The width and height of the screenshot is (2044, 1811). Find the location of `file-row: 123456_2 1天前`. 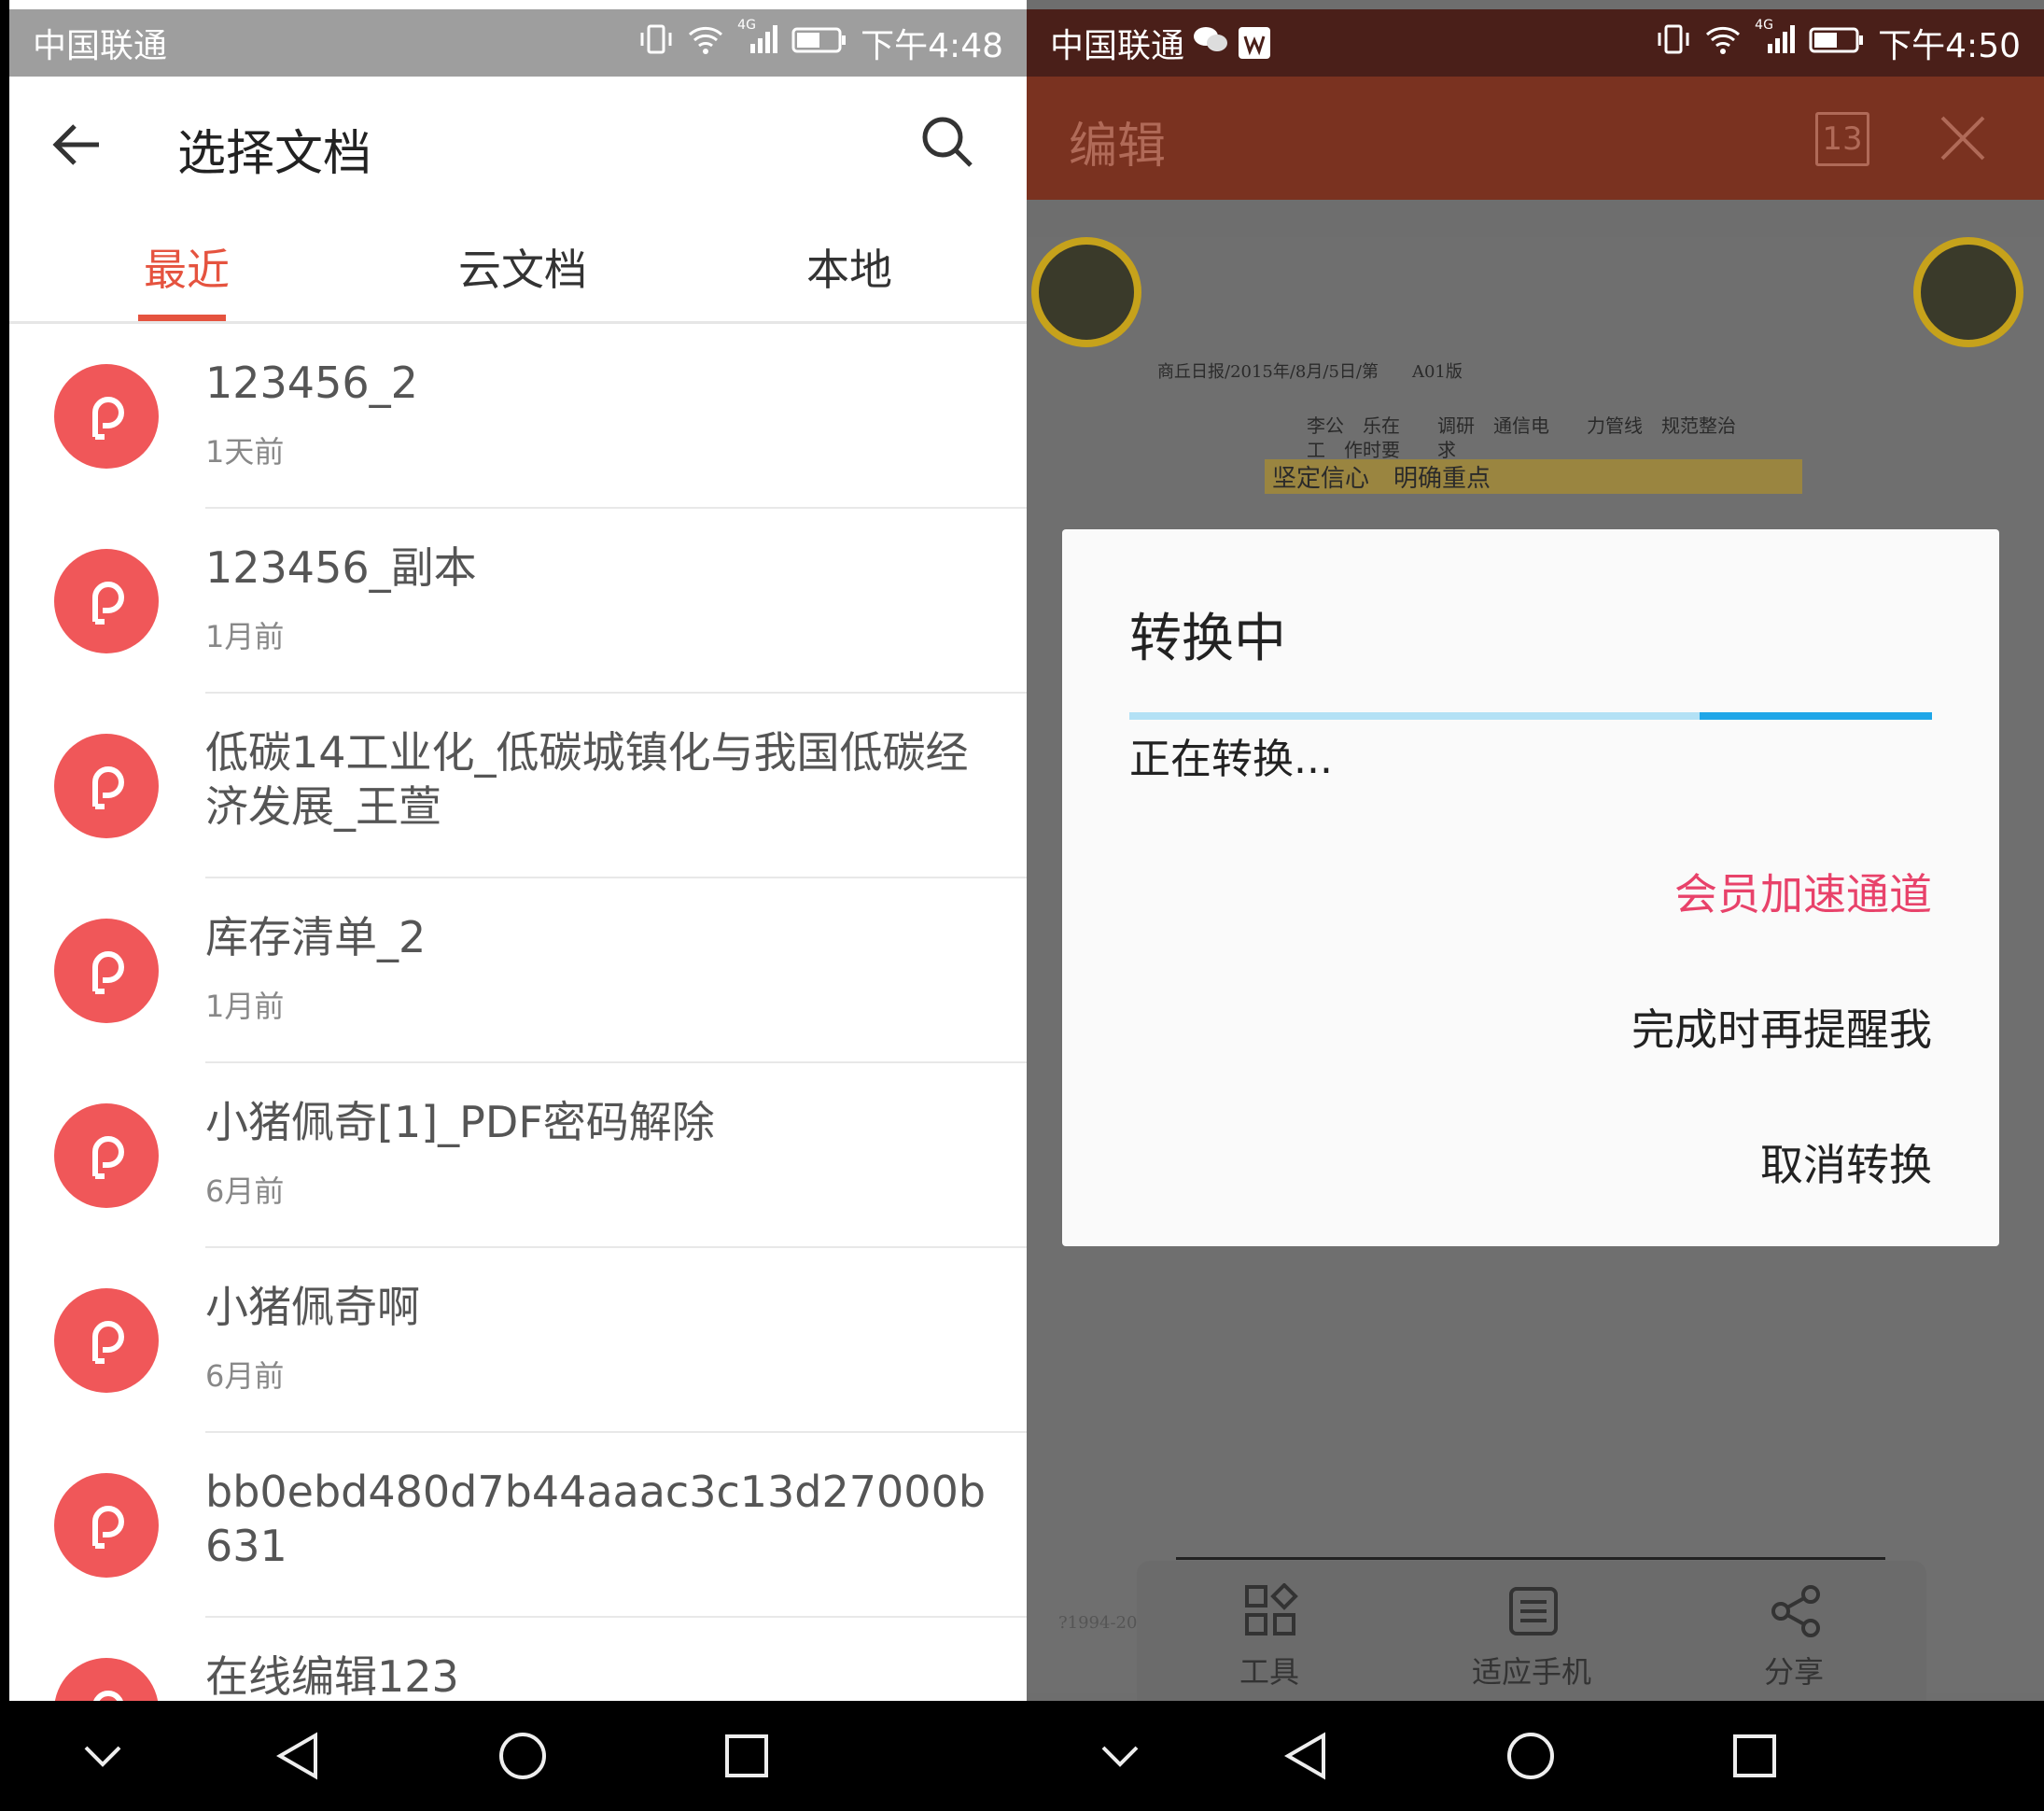

file-row: 123456_2 1天前 is located at coordinates (518, 416).